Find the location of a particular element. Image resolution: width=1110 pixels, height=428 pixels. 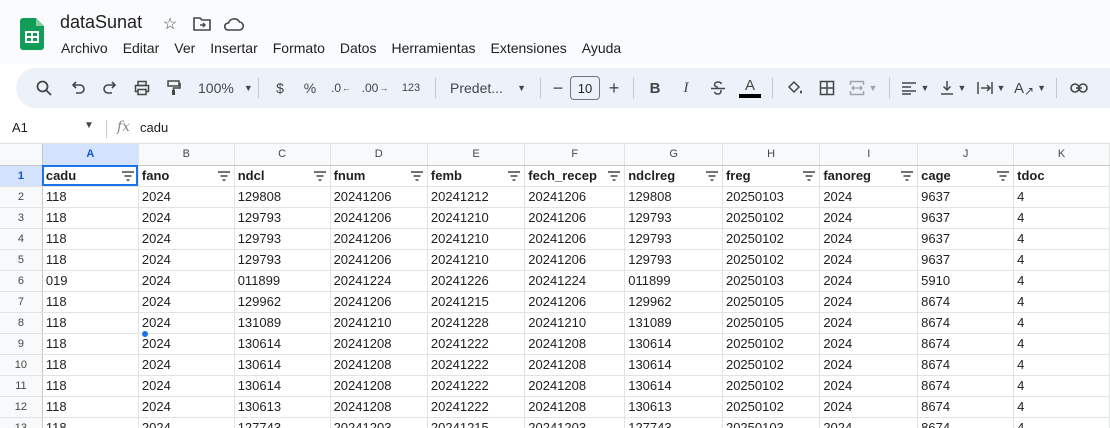

horizontal-align-icon: ▼ is located at coordinates (915, 88).